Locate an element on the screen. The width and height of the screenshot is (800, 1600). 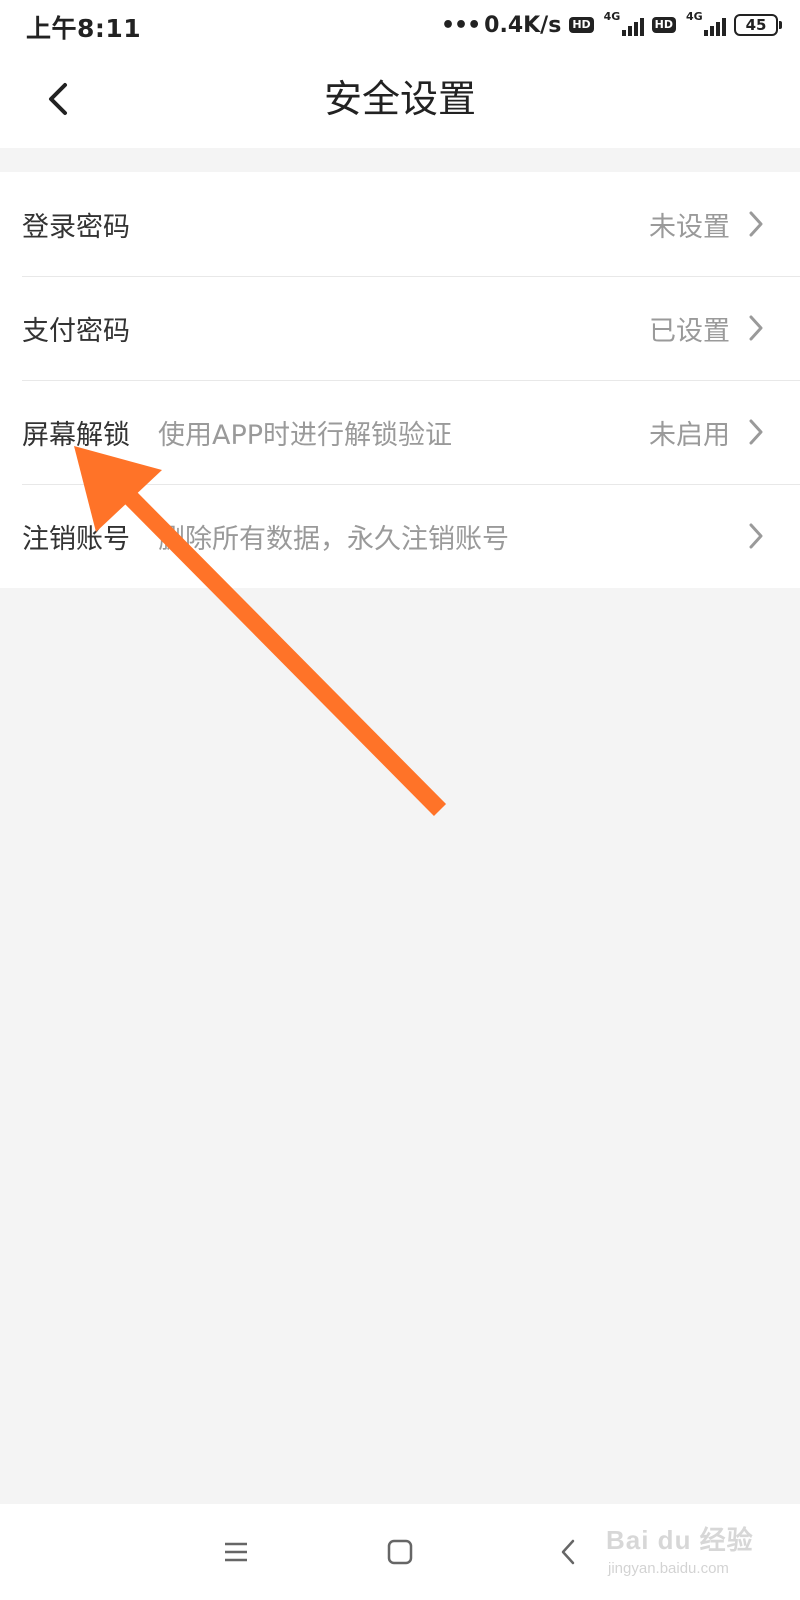
chevron-left-icon is located at coordinates (58, 99).